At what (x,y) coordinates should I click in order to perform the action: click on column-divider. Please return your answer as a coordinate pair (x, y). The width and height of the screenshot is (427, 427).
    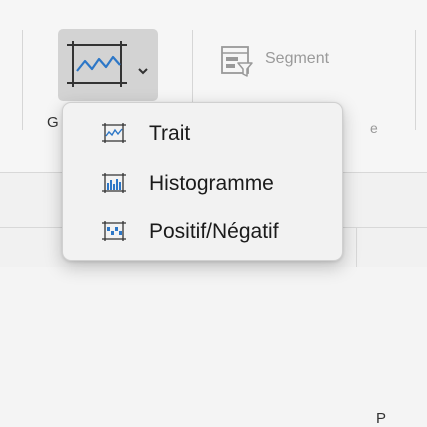
    Looking at the image, I should click on (356, 247).